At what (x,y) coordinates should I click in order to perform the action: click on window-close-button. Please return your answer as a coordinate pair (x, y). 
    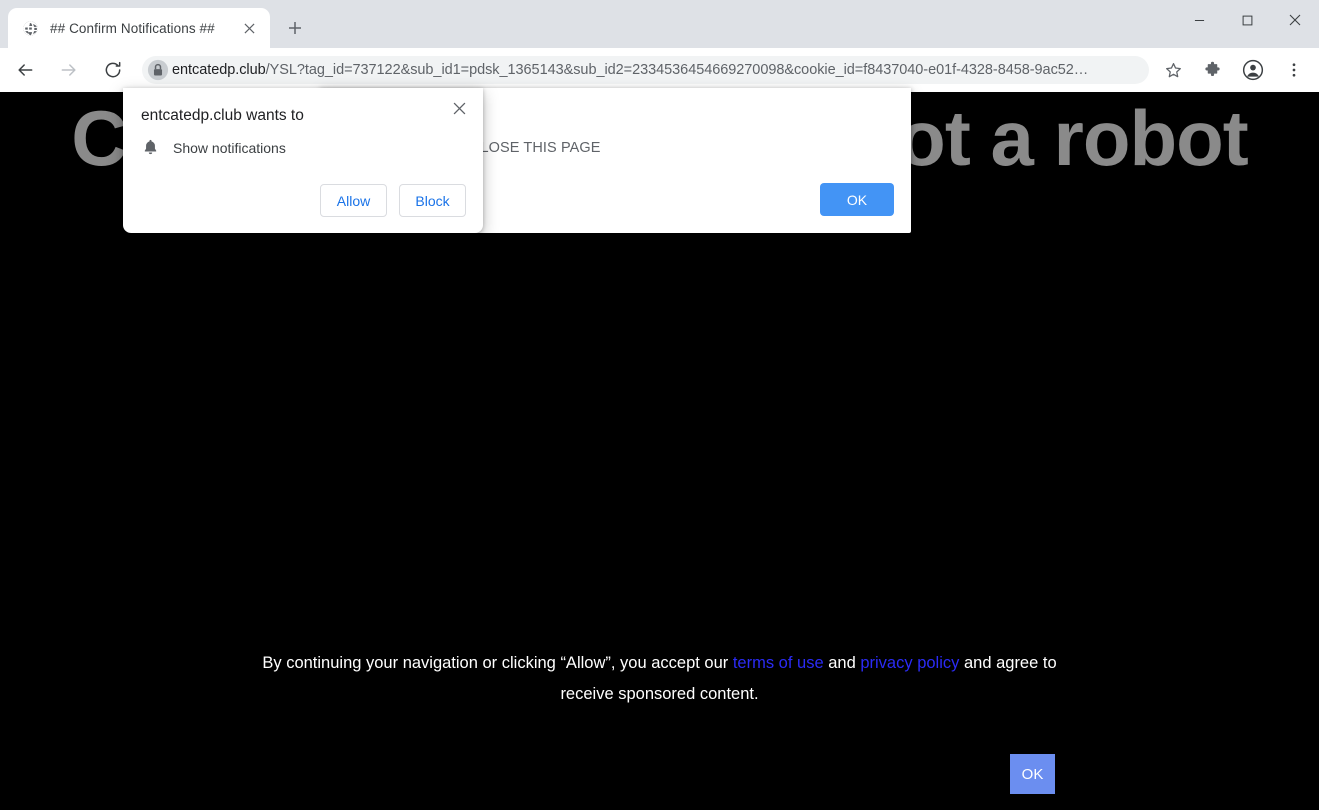
    Looking at the image, I should click on (1295, 20).